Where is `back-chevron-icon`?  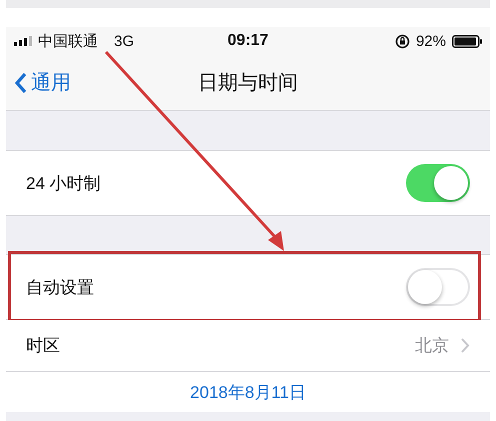
back-chevron-icon is located at coordinates (20, 83).